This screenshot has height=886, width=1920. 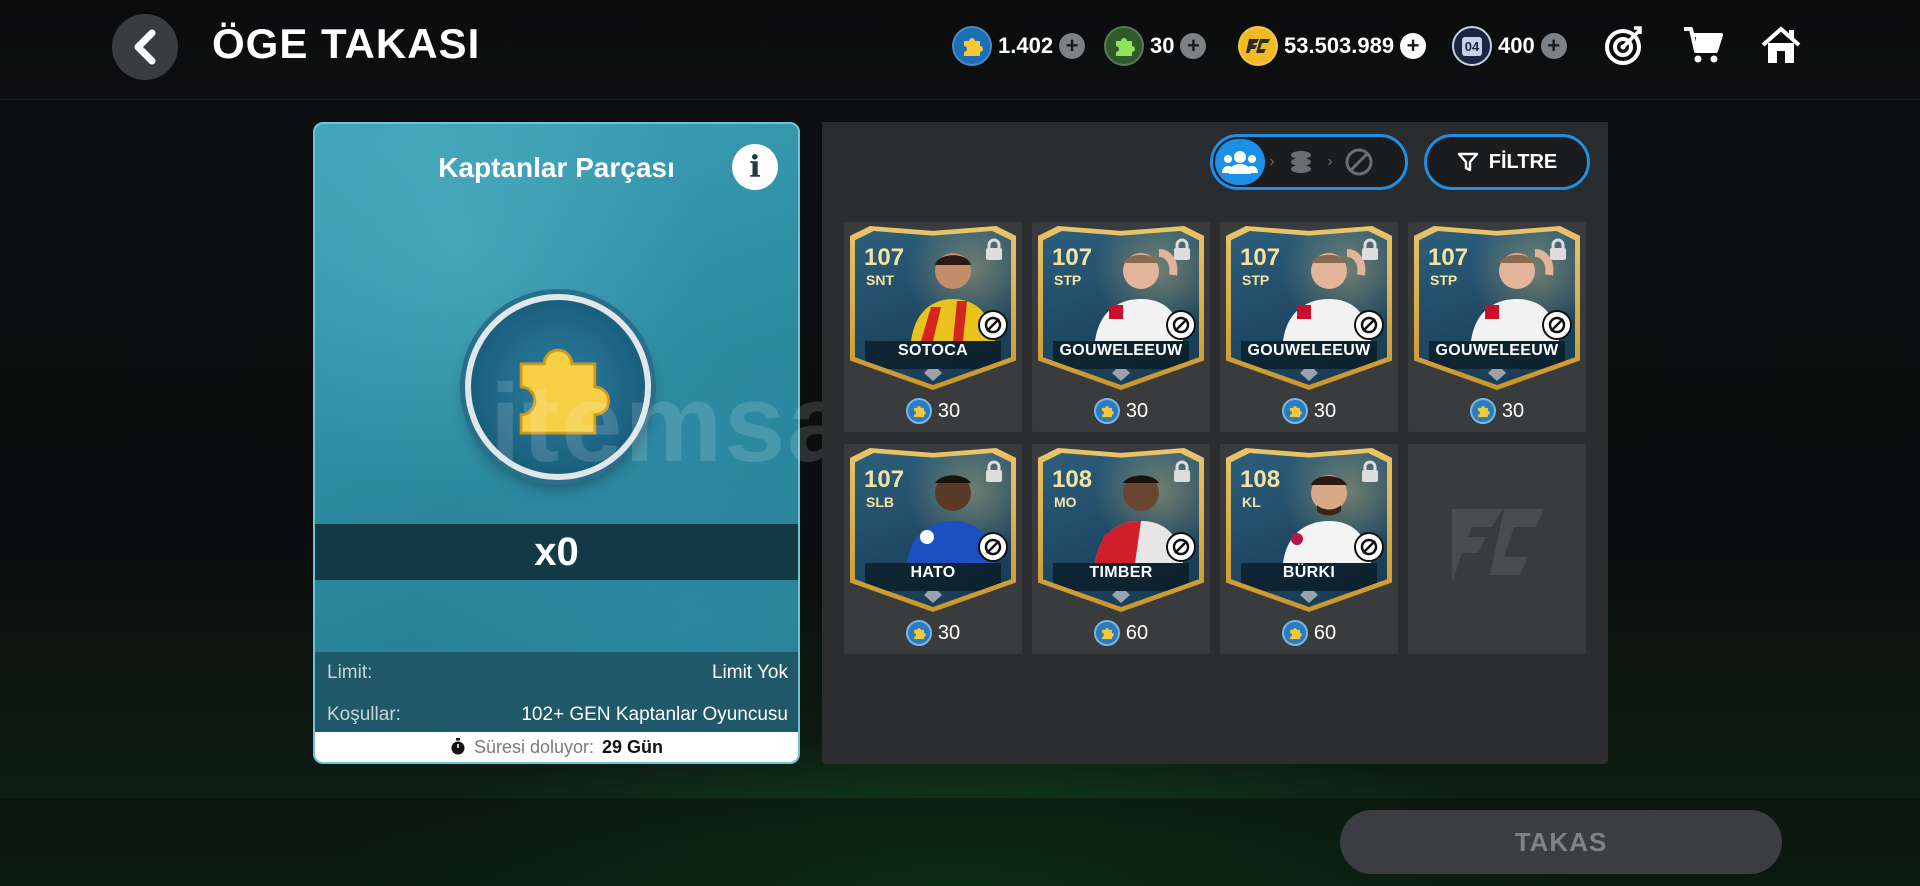 What do you see at coordinates (933, 350) in the screenshot?
I see `player-name: SOTOCA` at bounding box center [933, 350].